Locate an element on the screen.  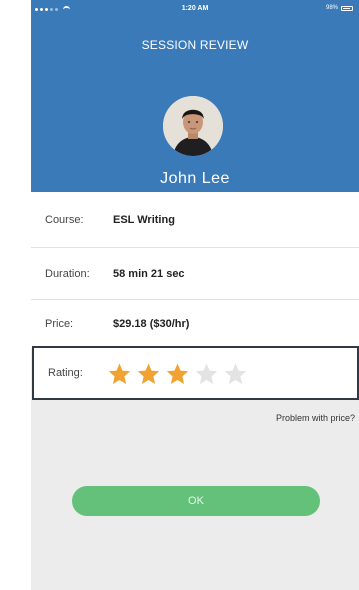
star-rating is located at coordinates (177, 374).